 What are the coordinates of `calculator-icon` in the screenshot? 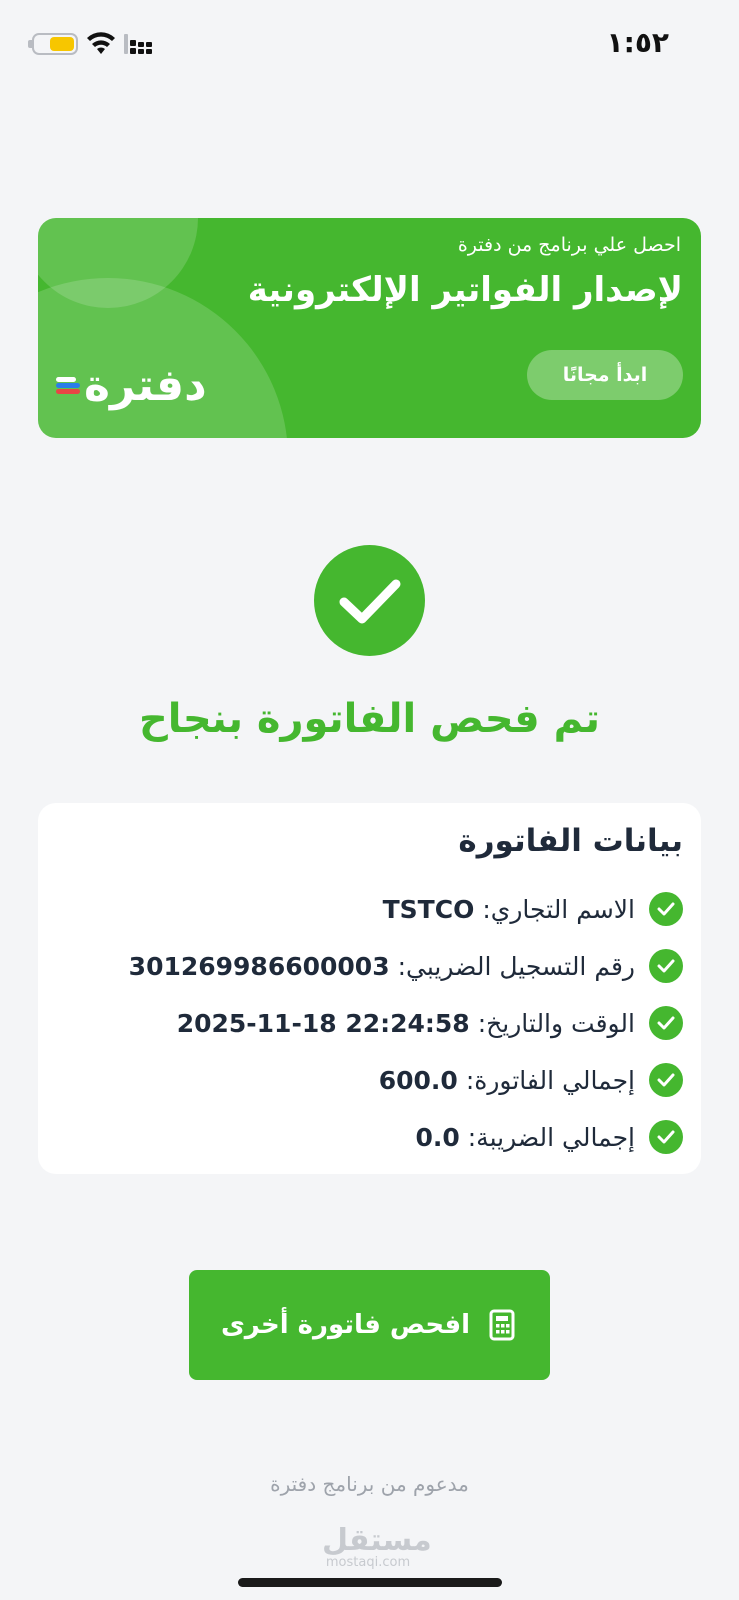 It's located at (502, 1325).